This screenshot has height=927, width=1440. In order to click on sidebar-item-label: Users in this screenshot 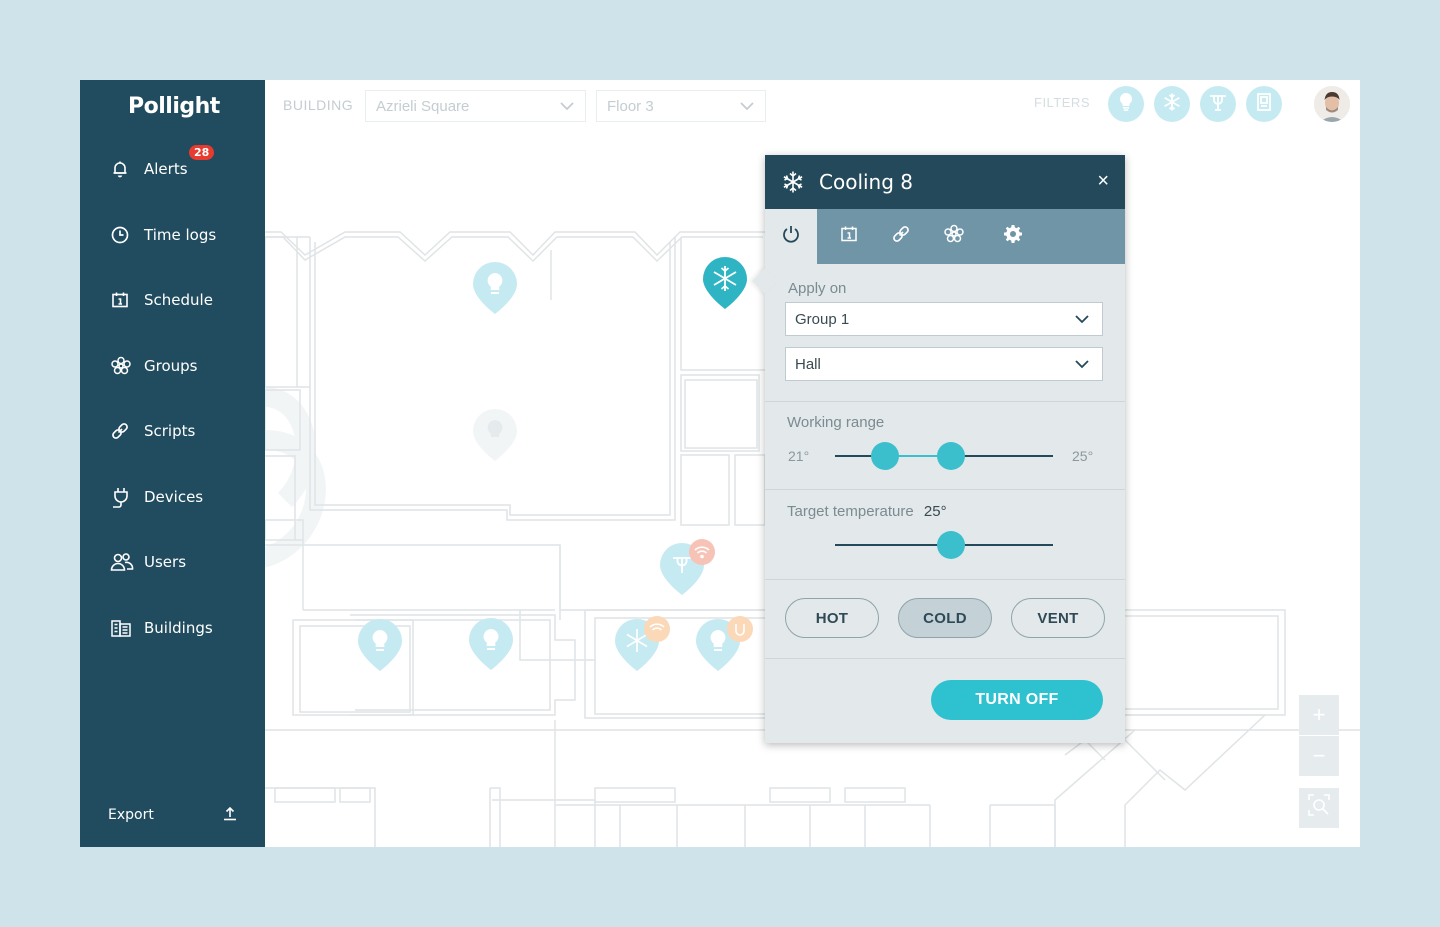, I will do `click(165, 562)`.